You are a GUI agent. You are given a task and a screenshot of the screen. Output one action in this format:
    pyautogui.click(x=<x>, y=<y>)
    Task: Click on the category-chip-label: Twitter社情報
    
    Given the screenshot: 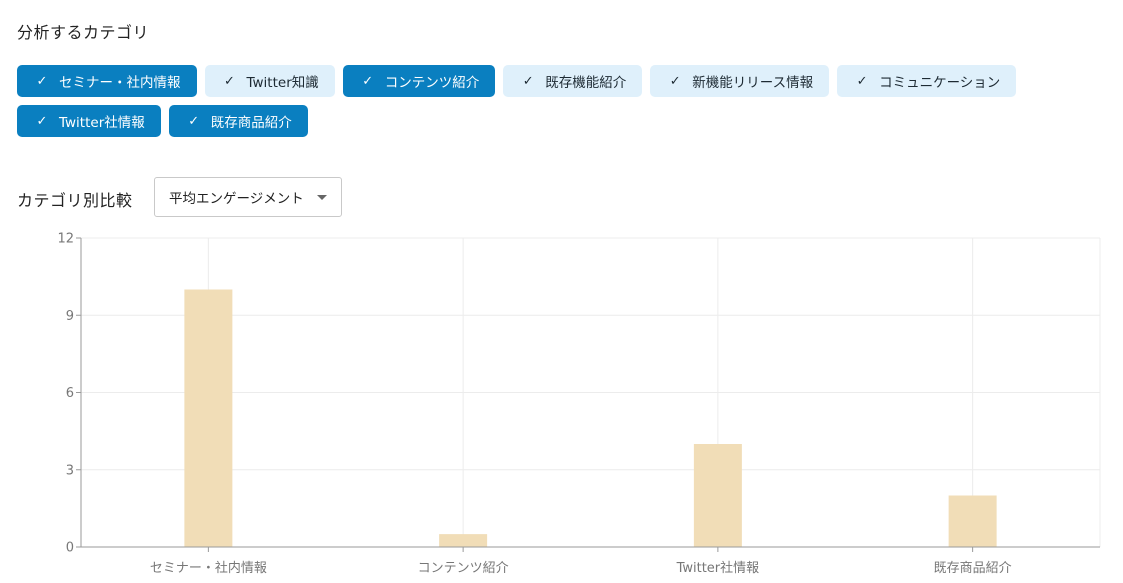 What is the action you would take?
    pyautogui.click(x=102, y=123)
    